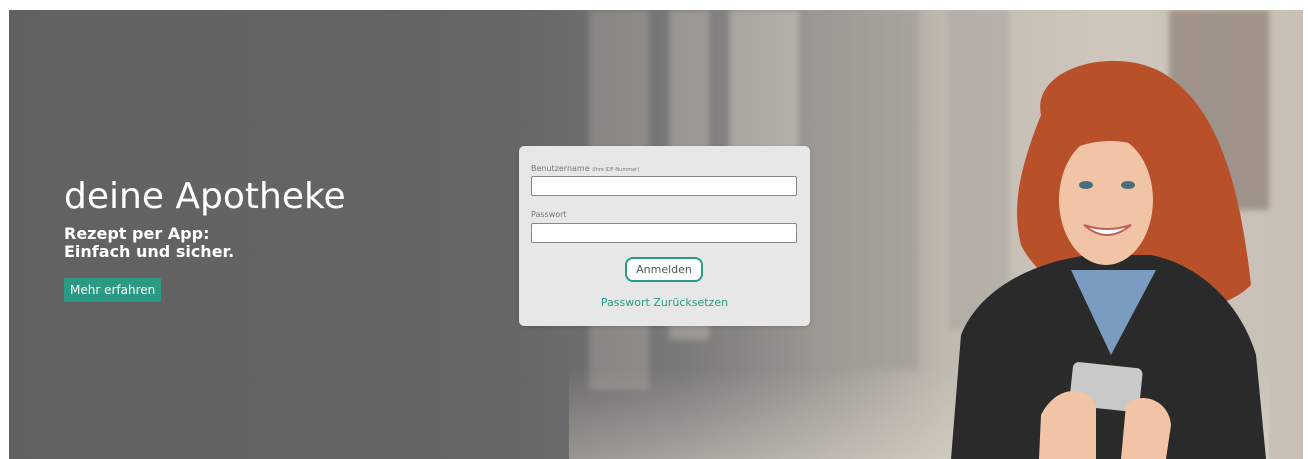  Describe the element at coordinates (137, 233) in the screenshot. I see `hero-subtitle-line1: Rezept per App:` at that location.